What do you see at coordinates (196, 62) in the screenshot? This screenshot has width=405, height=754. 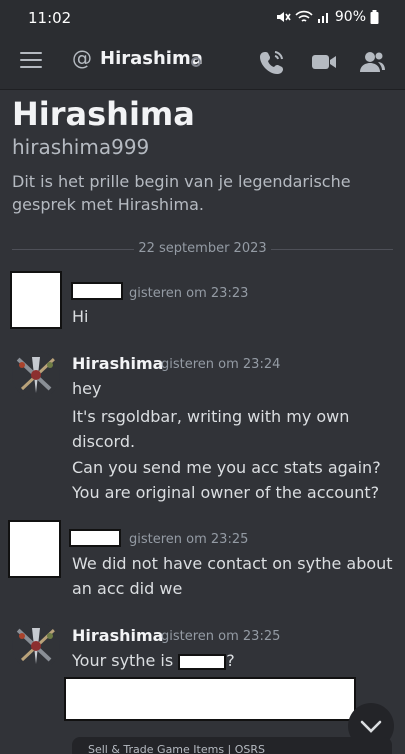 I see `offline-status-icon` at bounding box center [196, 62].